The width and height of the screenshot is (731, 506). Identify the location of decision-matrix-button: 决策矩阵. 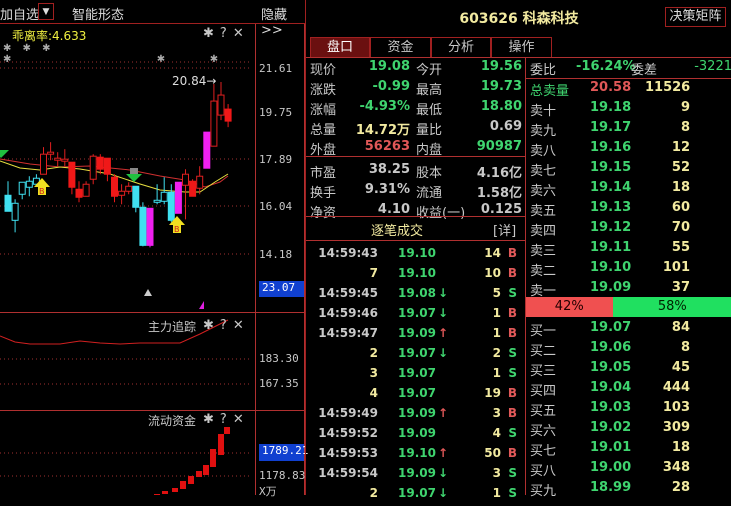
(695, 17).